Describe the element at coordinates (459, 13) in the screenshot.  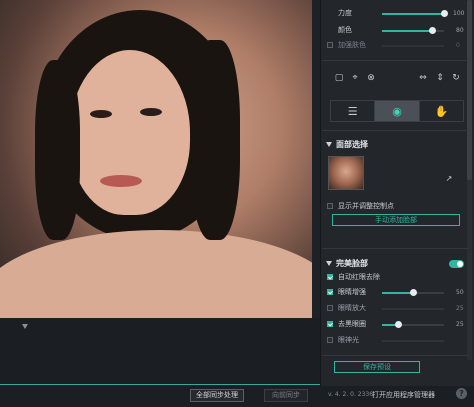
I see `strength-value: 100` at that location.